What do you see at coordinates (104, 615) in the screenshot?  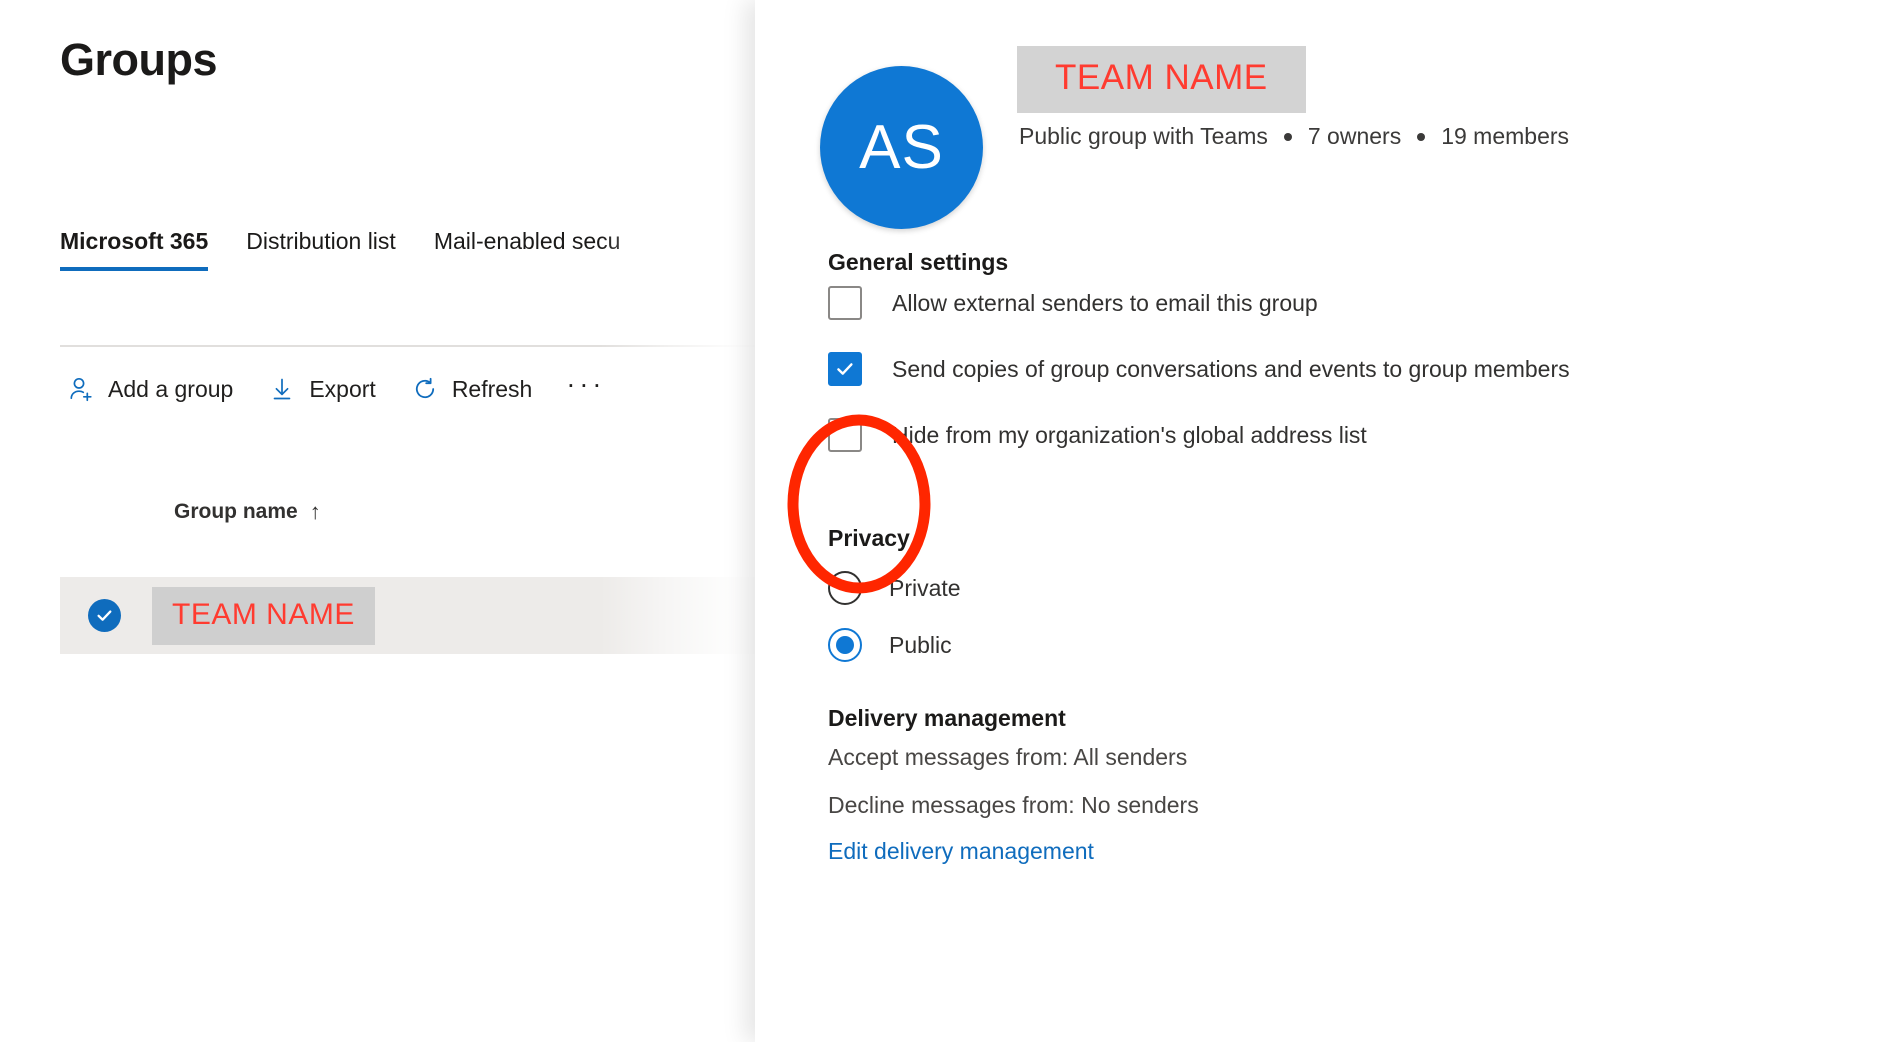 I see `row-selected-check-icon` at bounding box center [104, 615].